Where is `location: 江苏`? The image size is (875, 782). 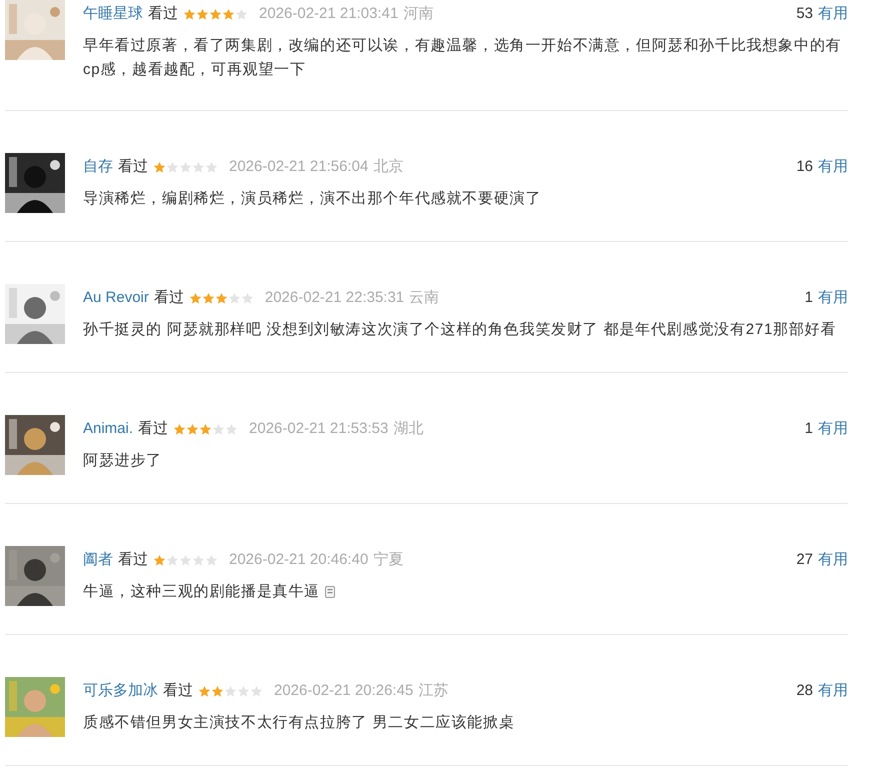
location: 江苏 is located at coordinates (433, 690).